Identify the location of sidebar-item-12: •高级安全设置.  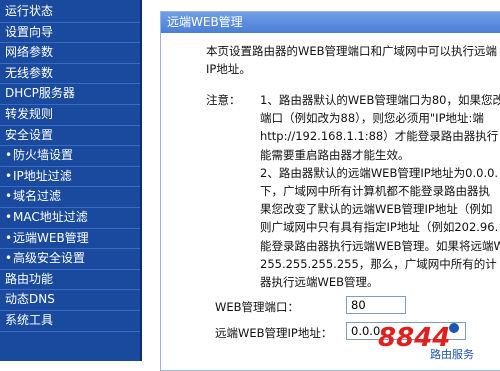
(70, 258).